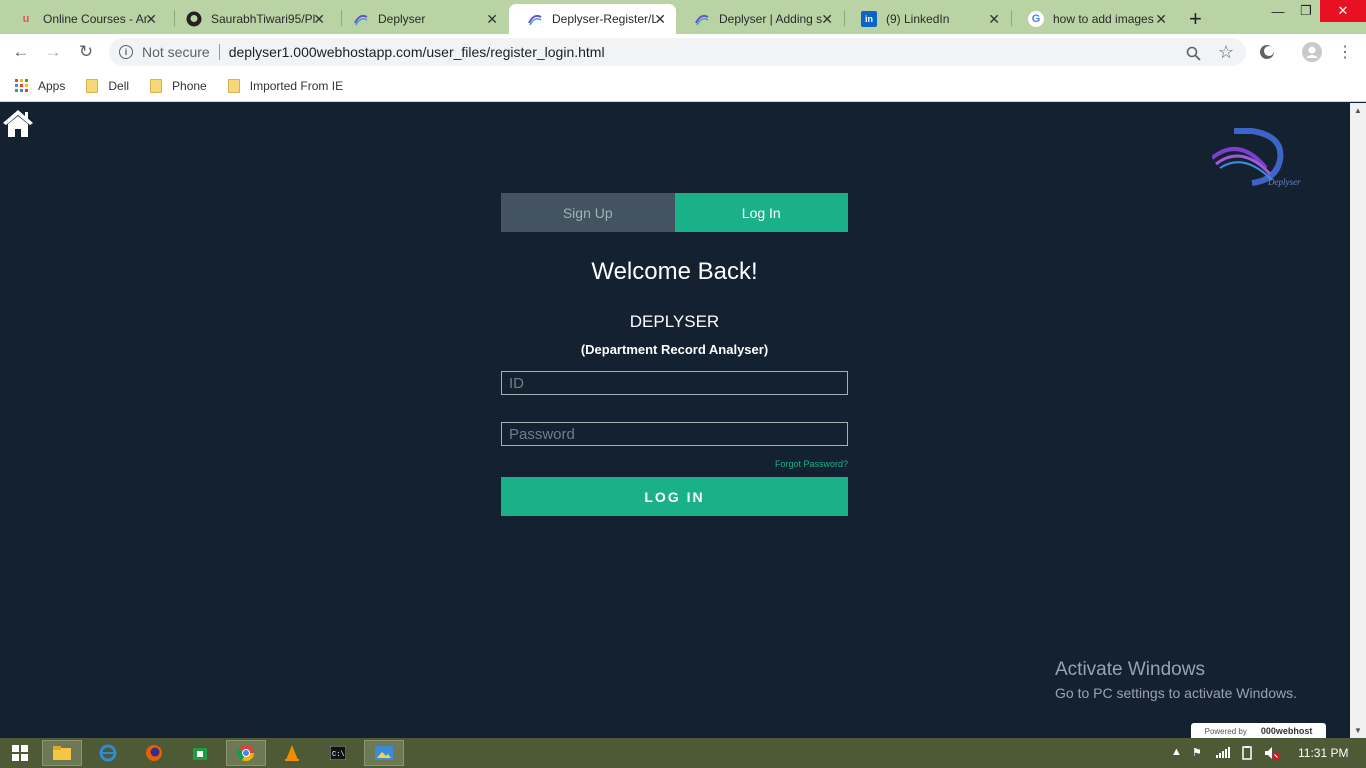  I want to click on extension-icon, so click(1267, 52).